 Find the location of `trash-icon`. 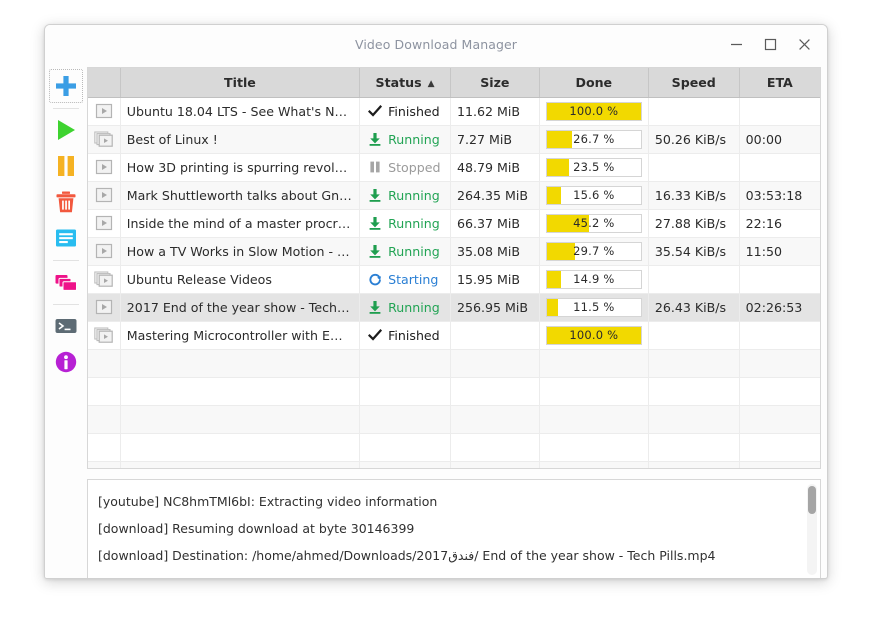

trash-icon is located at coordinates (66, 202).